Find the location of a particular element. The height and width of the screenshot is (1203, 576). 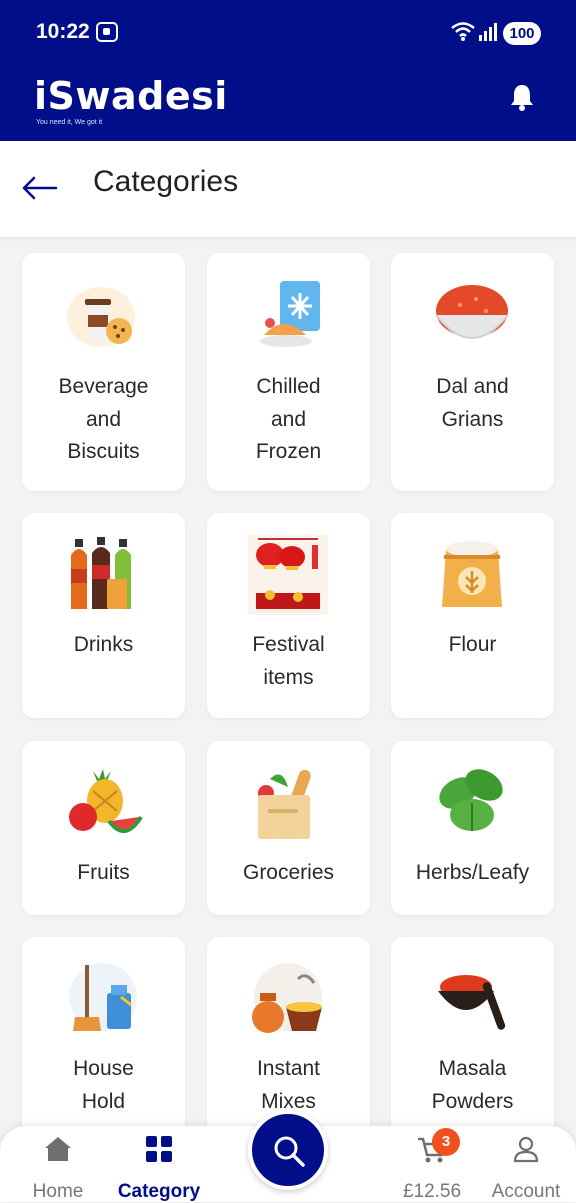

category-label: House Hold is located at coordinates (103, 1085).